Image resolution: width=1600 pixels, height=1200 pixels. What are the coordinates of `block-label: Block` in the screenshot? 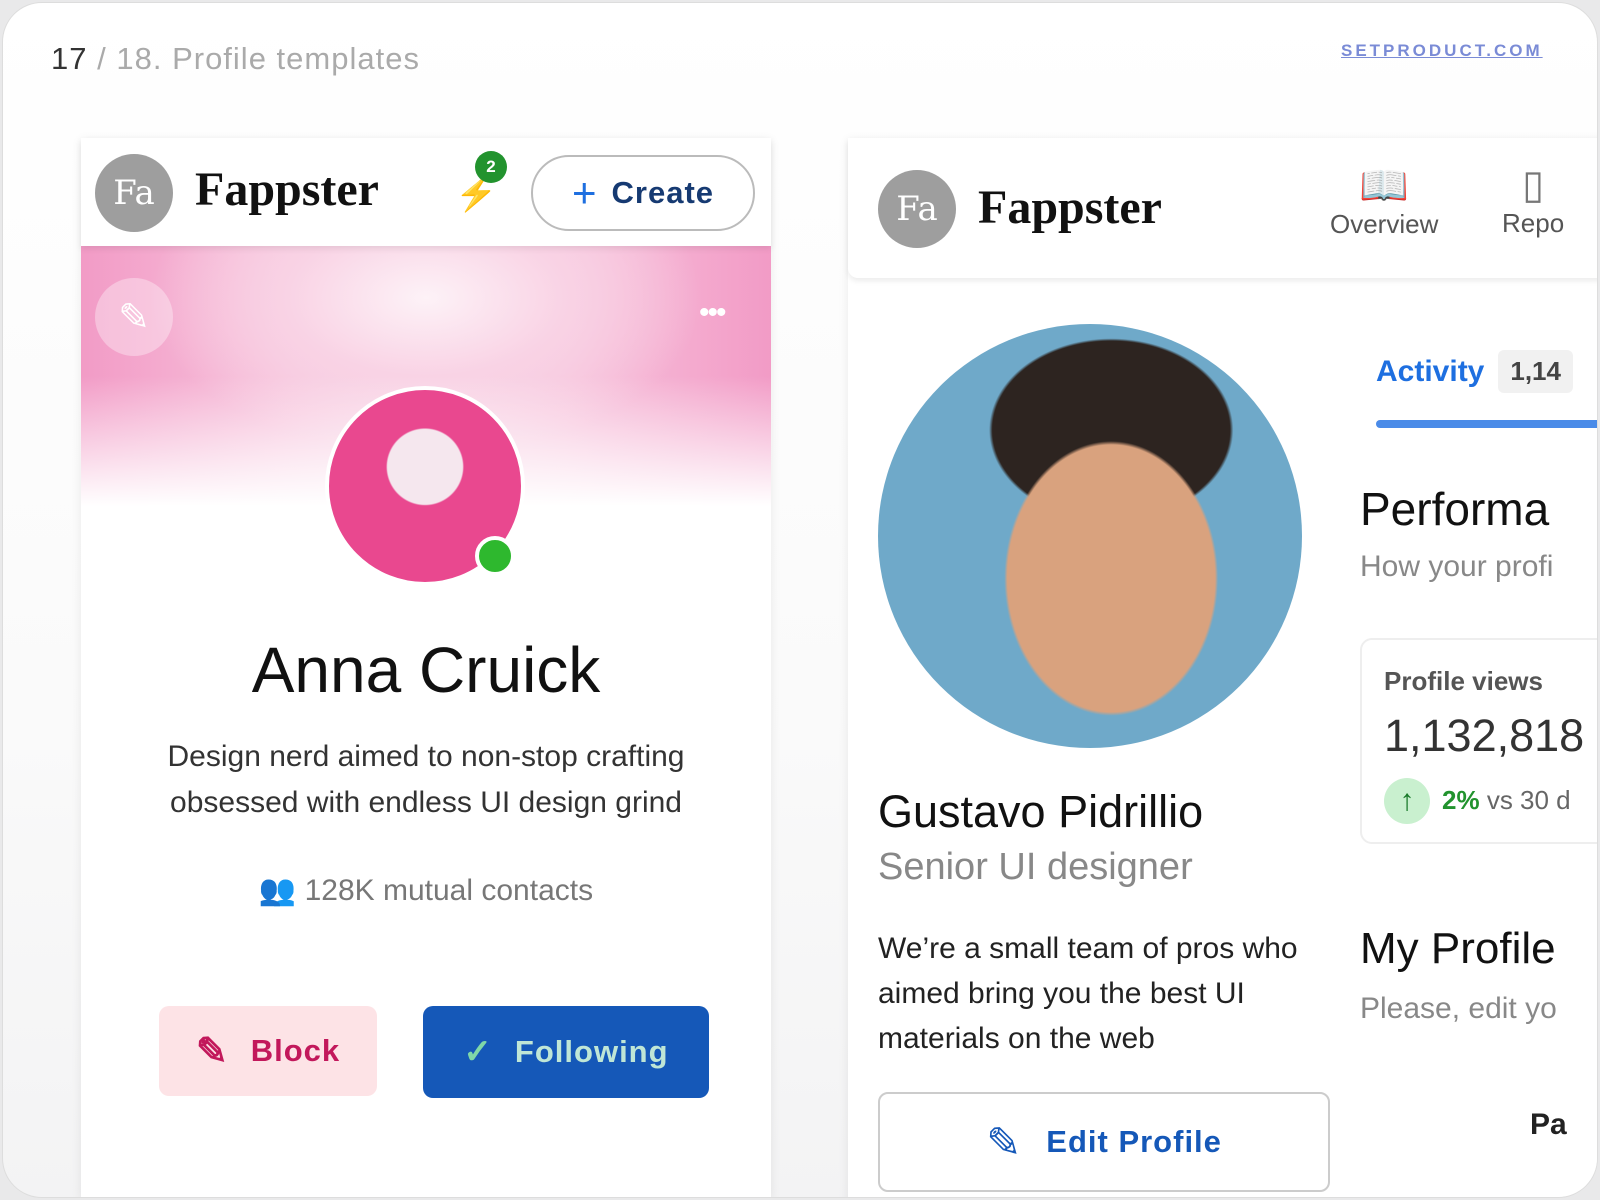 It's located at (295, 1050).